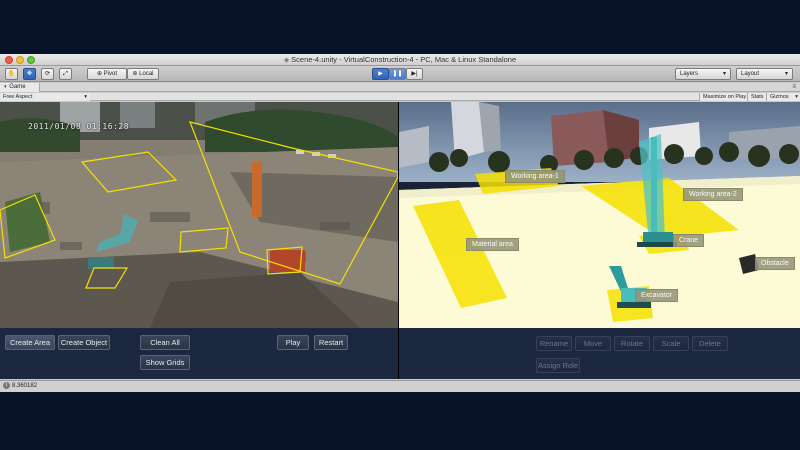 The image size is (800, 450). I want to click on scale-icon: ⤢, so click(65, 74).